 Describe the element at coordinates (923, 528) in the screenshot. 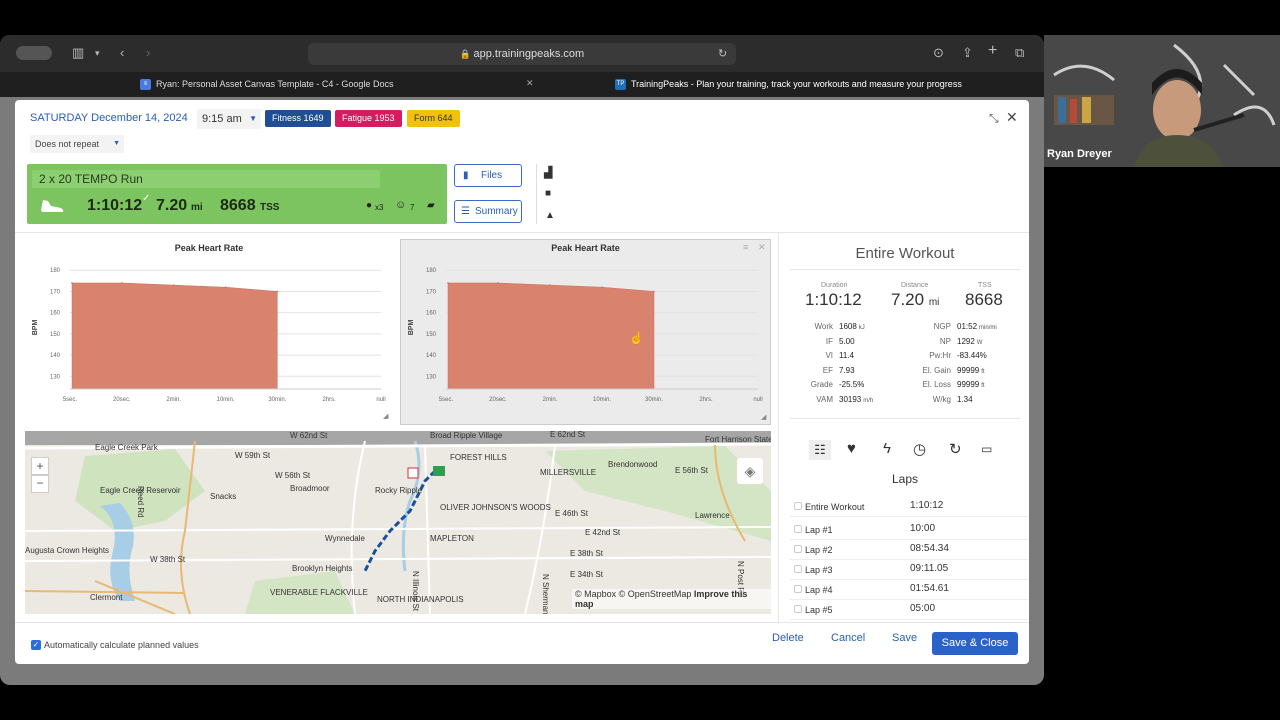

I see `lap-time: 10:00` at that location.